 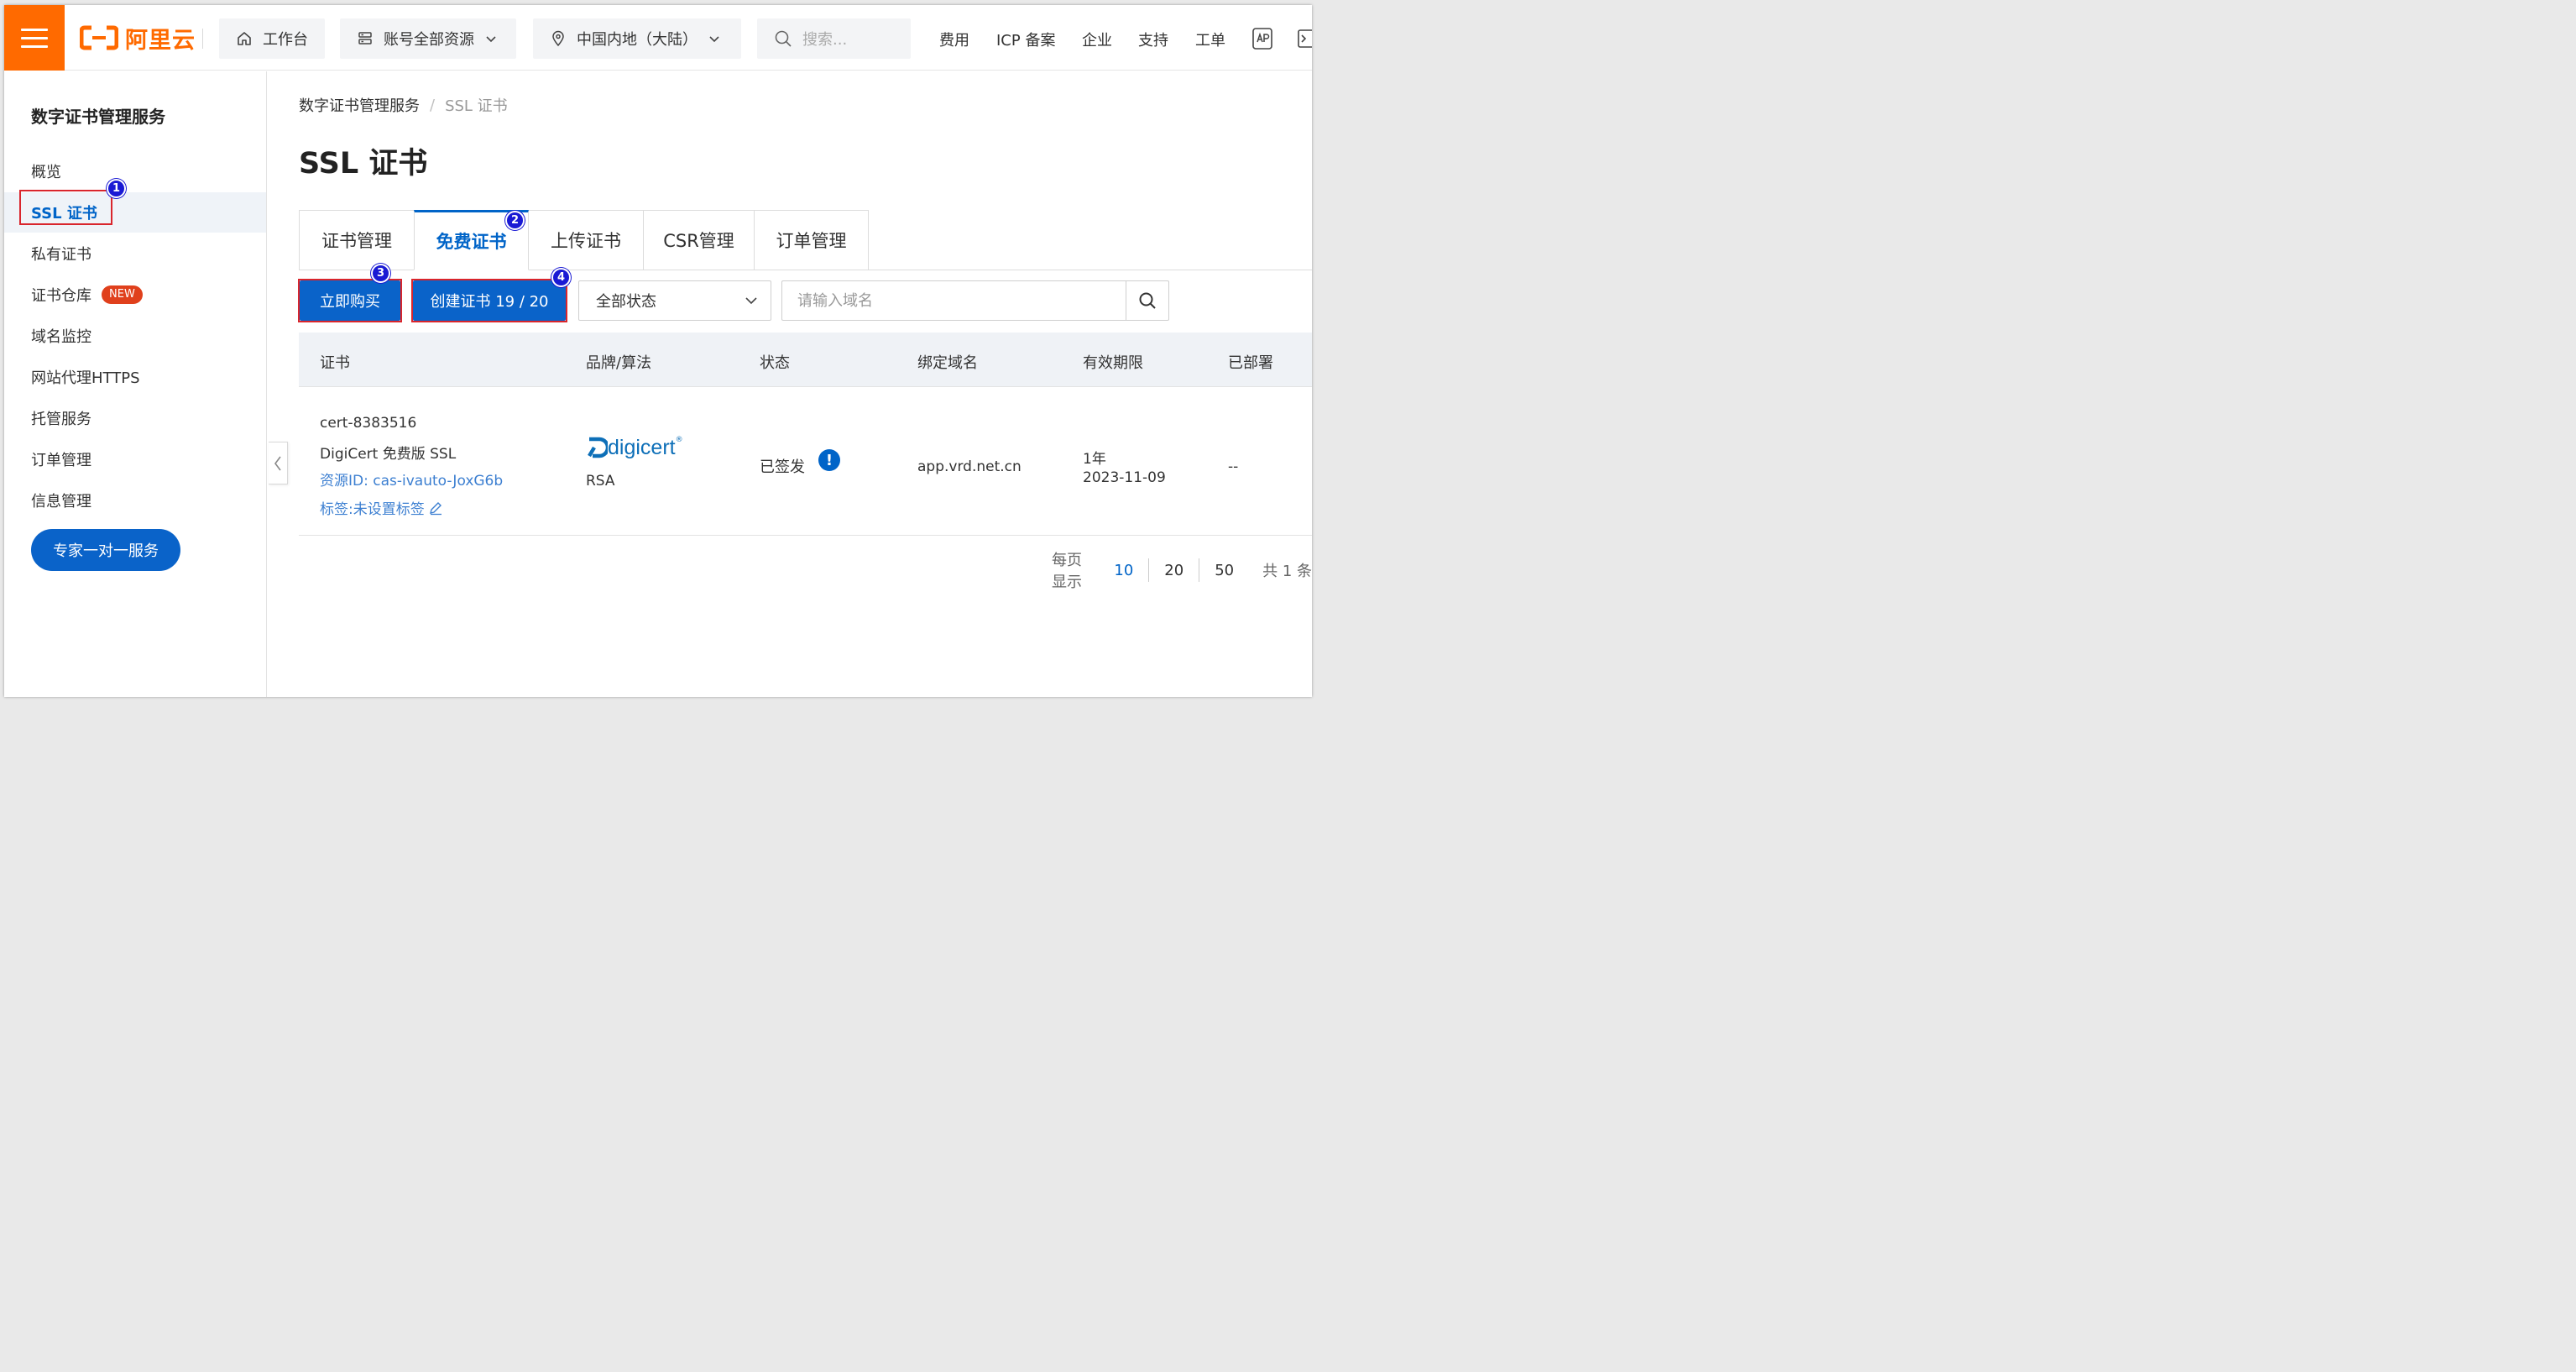 What do you see at coordinates (372, 510) in the screenshot?
I see `tags-label: 标签:未设置标签` at bounding box center [372, 510].